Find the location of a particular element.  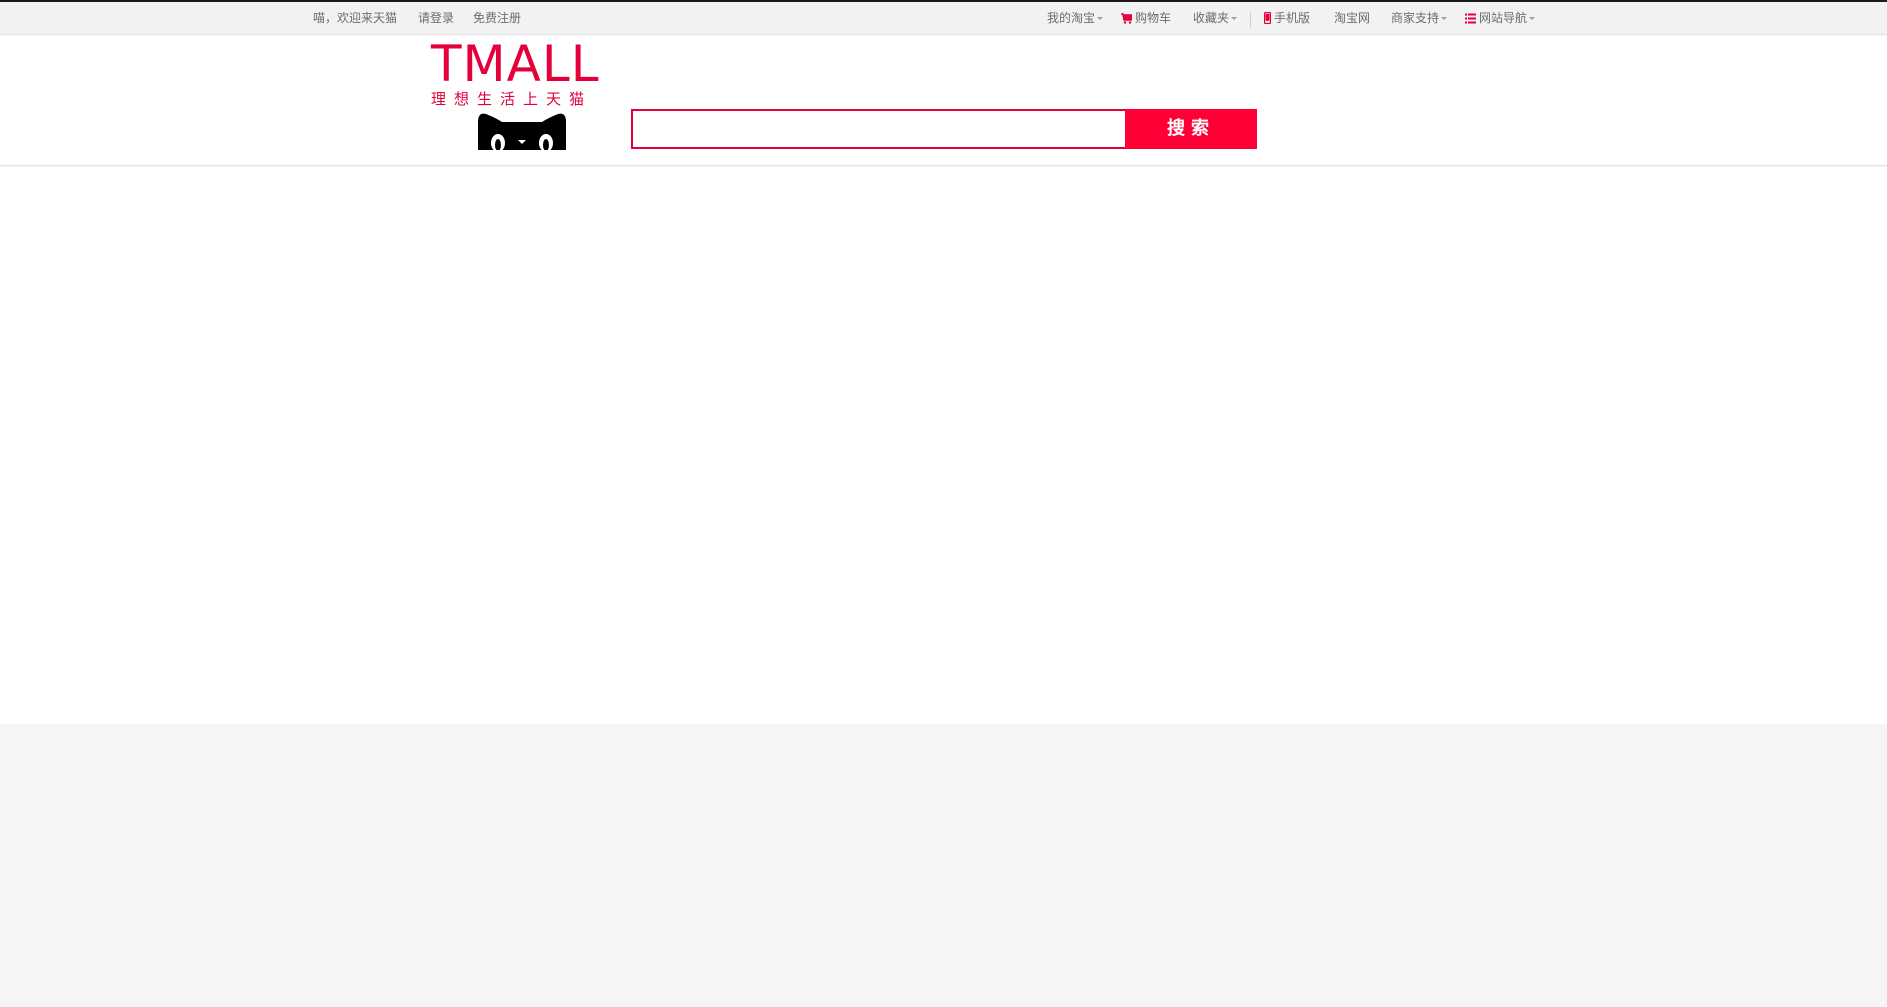

cart-icon is located at coordinates (1127, 18).